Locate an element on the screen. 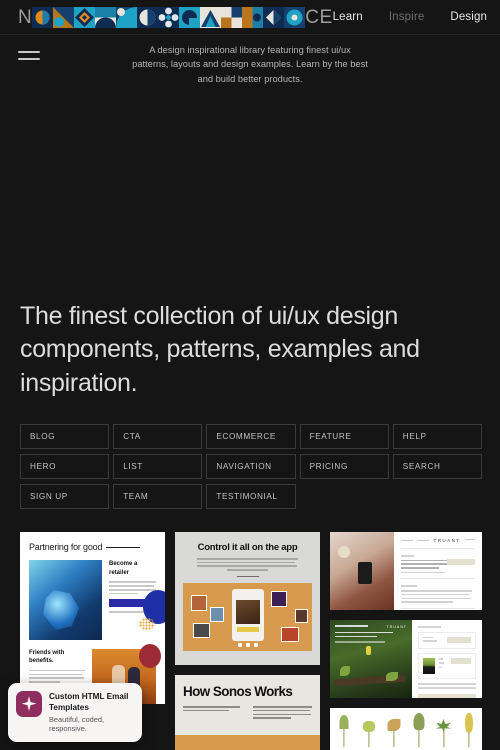 The image size is (500, 750). top-navigation-bar: N CE Learn Inspire Design is located at coordinates (250, 17).